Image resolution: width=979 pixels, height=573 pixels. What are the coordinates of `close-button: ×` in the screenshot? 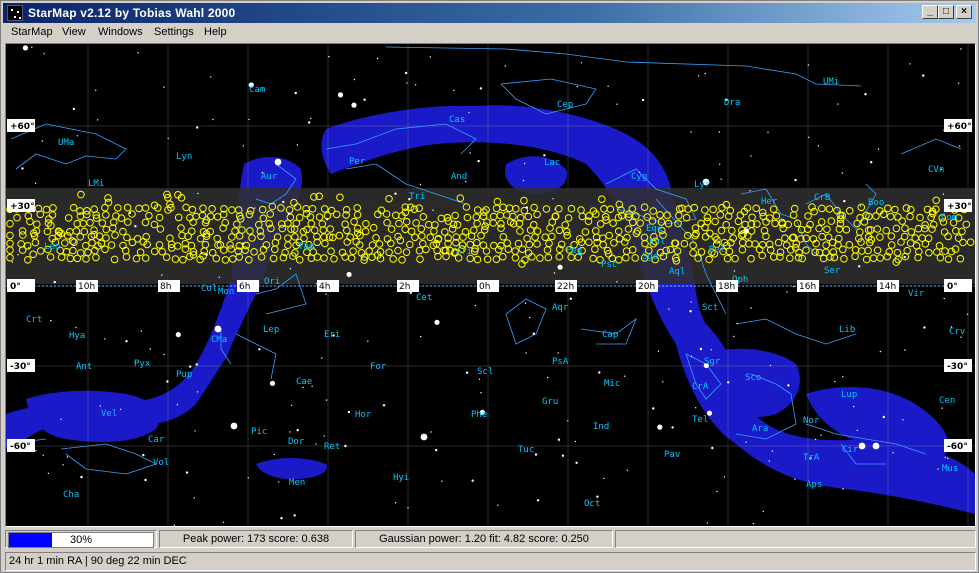 It's located at (964, 12).